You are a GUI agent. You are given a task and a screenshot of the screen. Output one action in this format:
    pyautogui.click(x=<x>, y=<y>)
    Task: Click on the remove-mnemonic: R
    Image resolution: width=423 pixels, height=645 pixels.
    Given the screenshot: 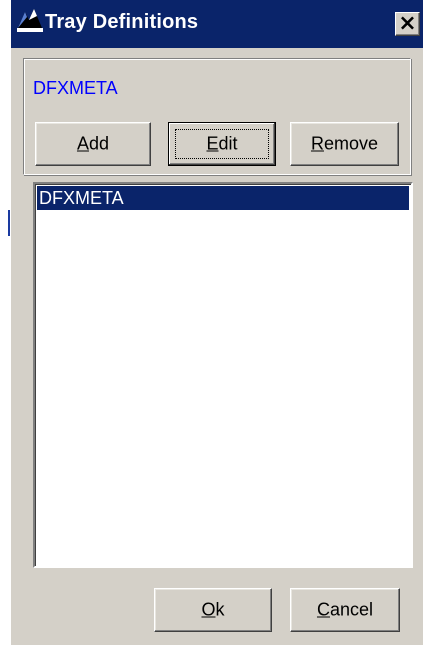 What is the action you would take?
    pyautogui.click(x=317, y=143)
    